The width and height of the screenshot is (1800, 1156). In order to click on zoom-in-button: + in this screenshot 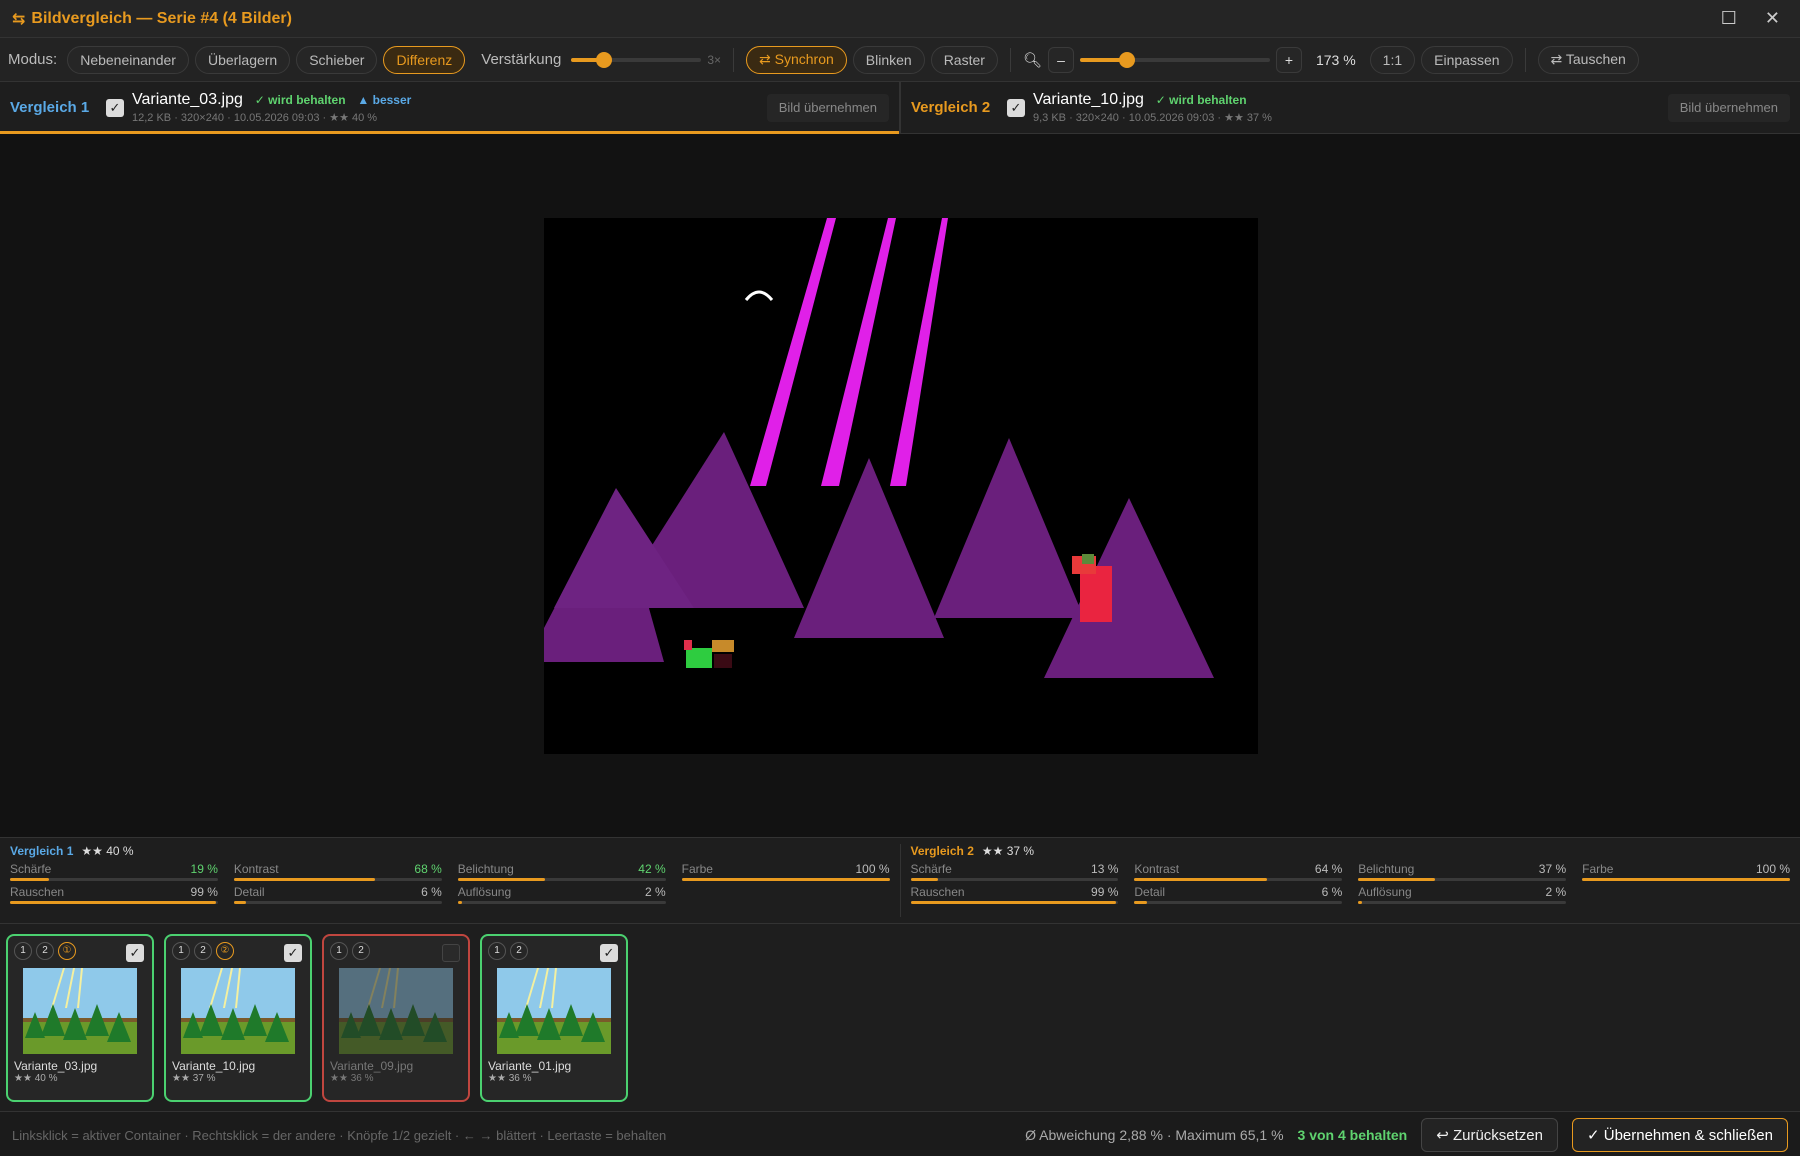, I will do `click(1288, 59)`.